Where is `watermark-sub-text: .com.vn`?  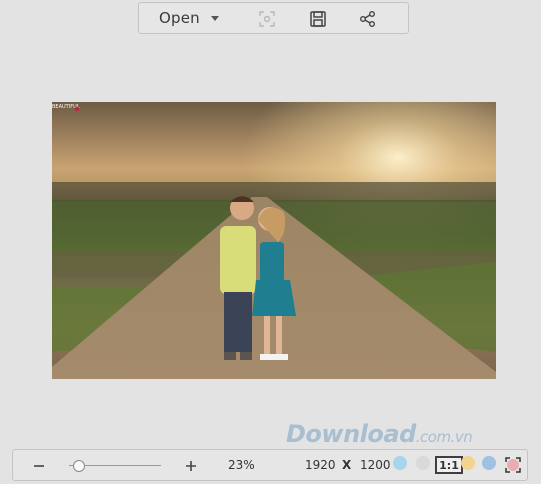 watermark-sub-text: .com.vn is located at coordinates (444, 437).